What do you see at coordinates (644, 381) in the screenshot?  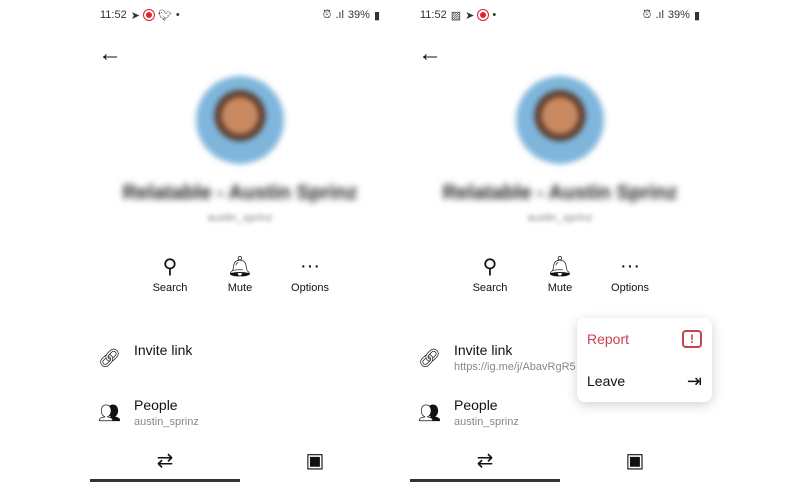 I see `menu-item-leave: Leave ⇥` at bounding box center [644, 381].